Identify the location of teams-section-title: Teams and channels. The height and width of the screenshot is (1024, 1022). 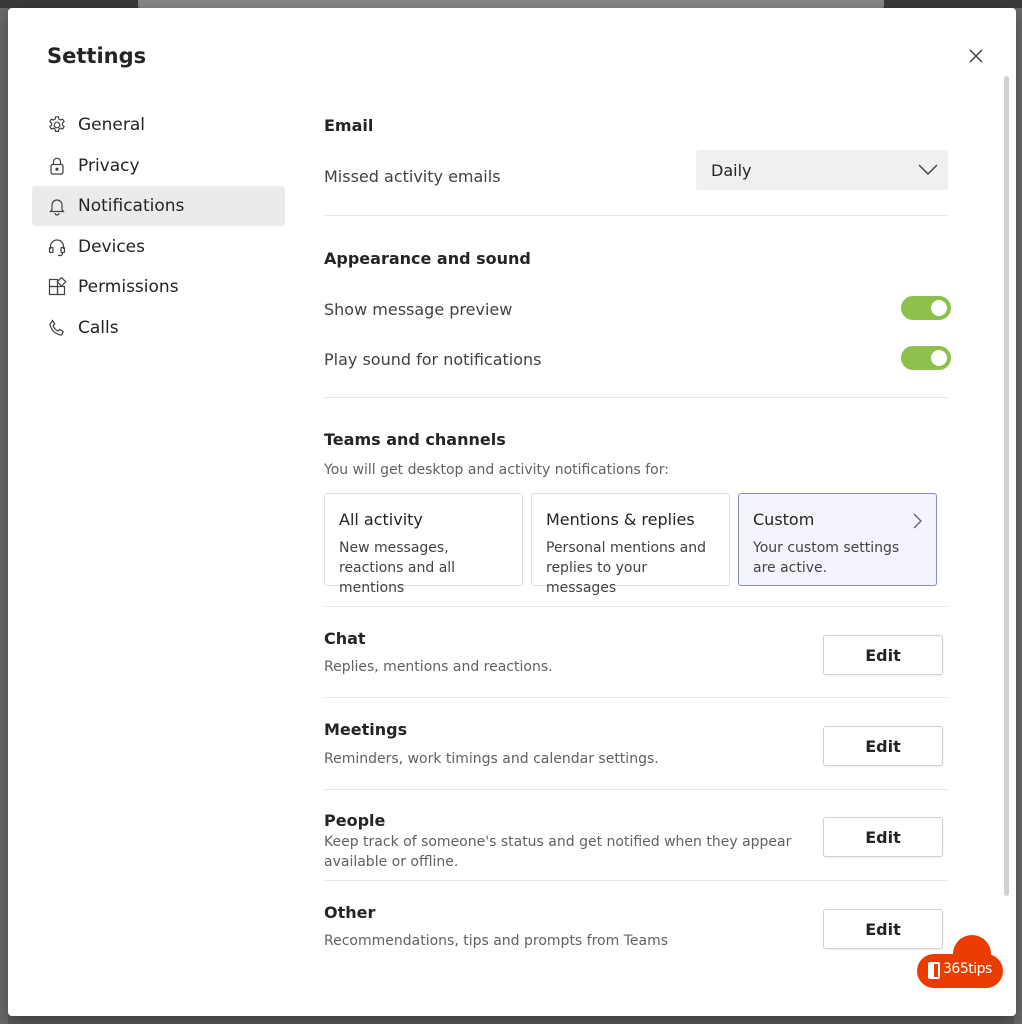
(415, 439).